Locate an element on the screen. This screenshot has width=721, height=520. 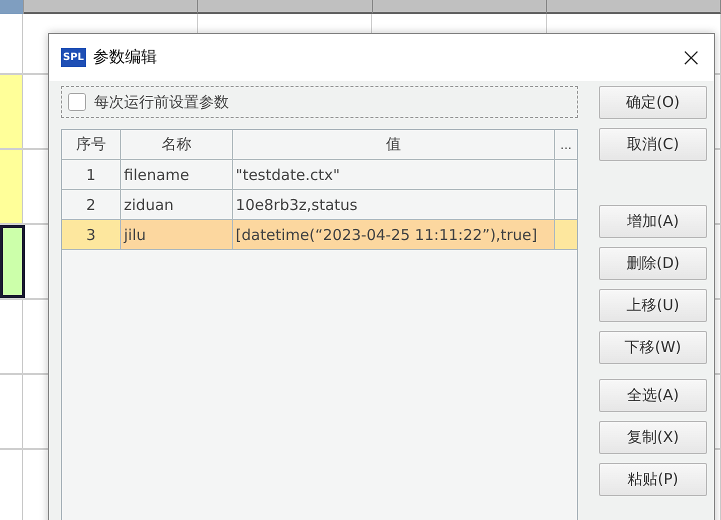
table-cell: "testdate.ctx" is located at coordinates (394, 174).